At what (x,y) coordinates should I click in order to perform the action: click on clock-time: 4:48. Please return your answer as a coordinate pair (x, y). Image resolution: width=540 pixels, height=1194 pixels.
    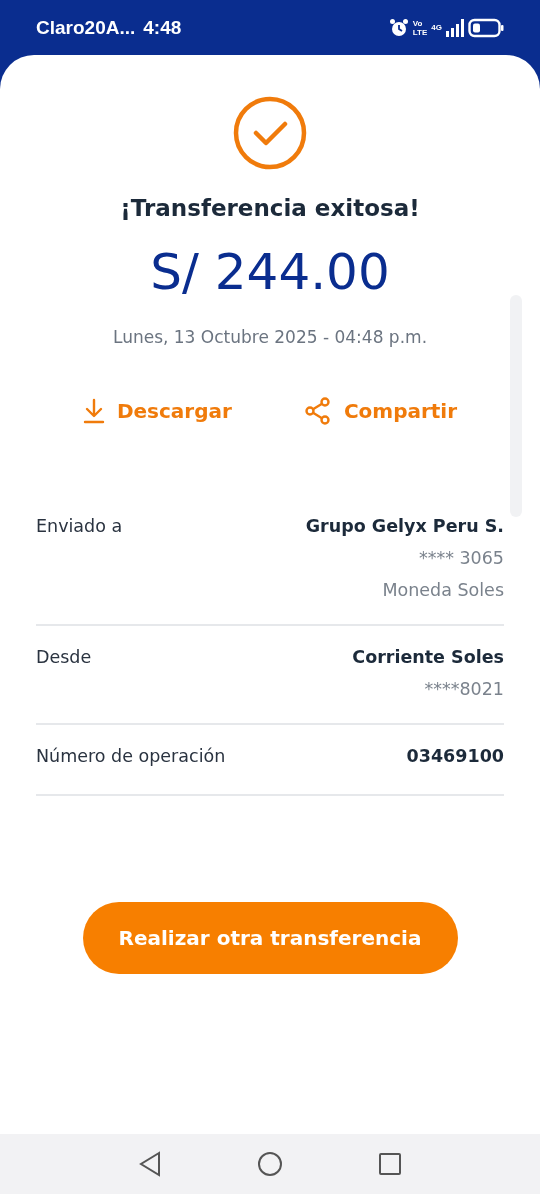
    Looking at the image, I should click on (162, 27).